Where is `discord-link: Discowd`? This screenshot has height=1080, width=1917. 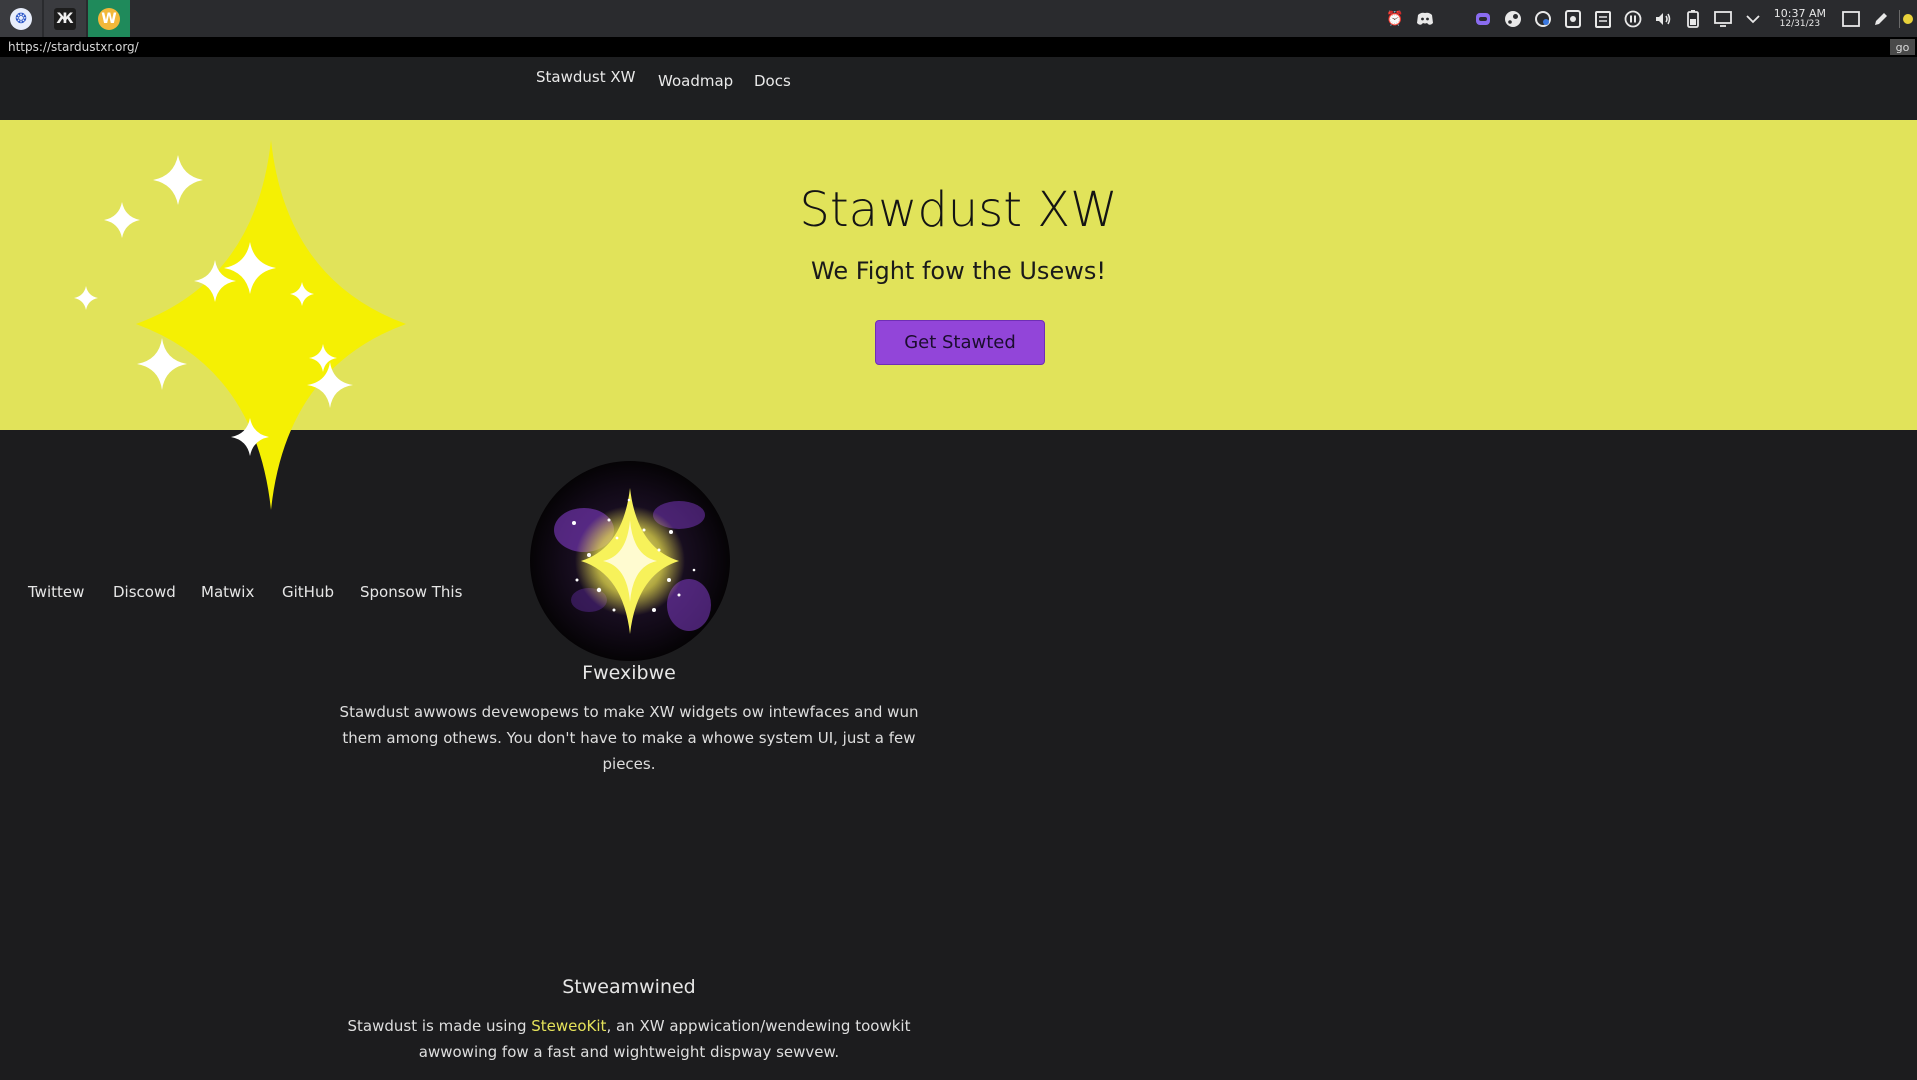
discord-link: Discowd is located at coordinates (144, 592).